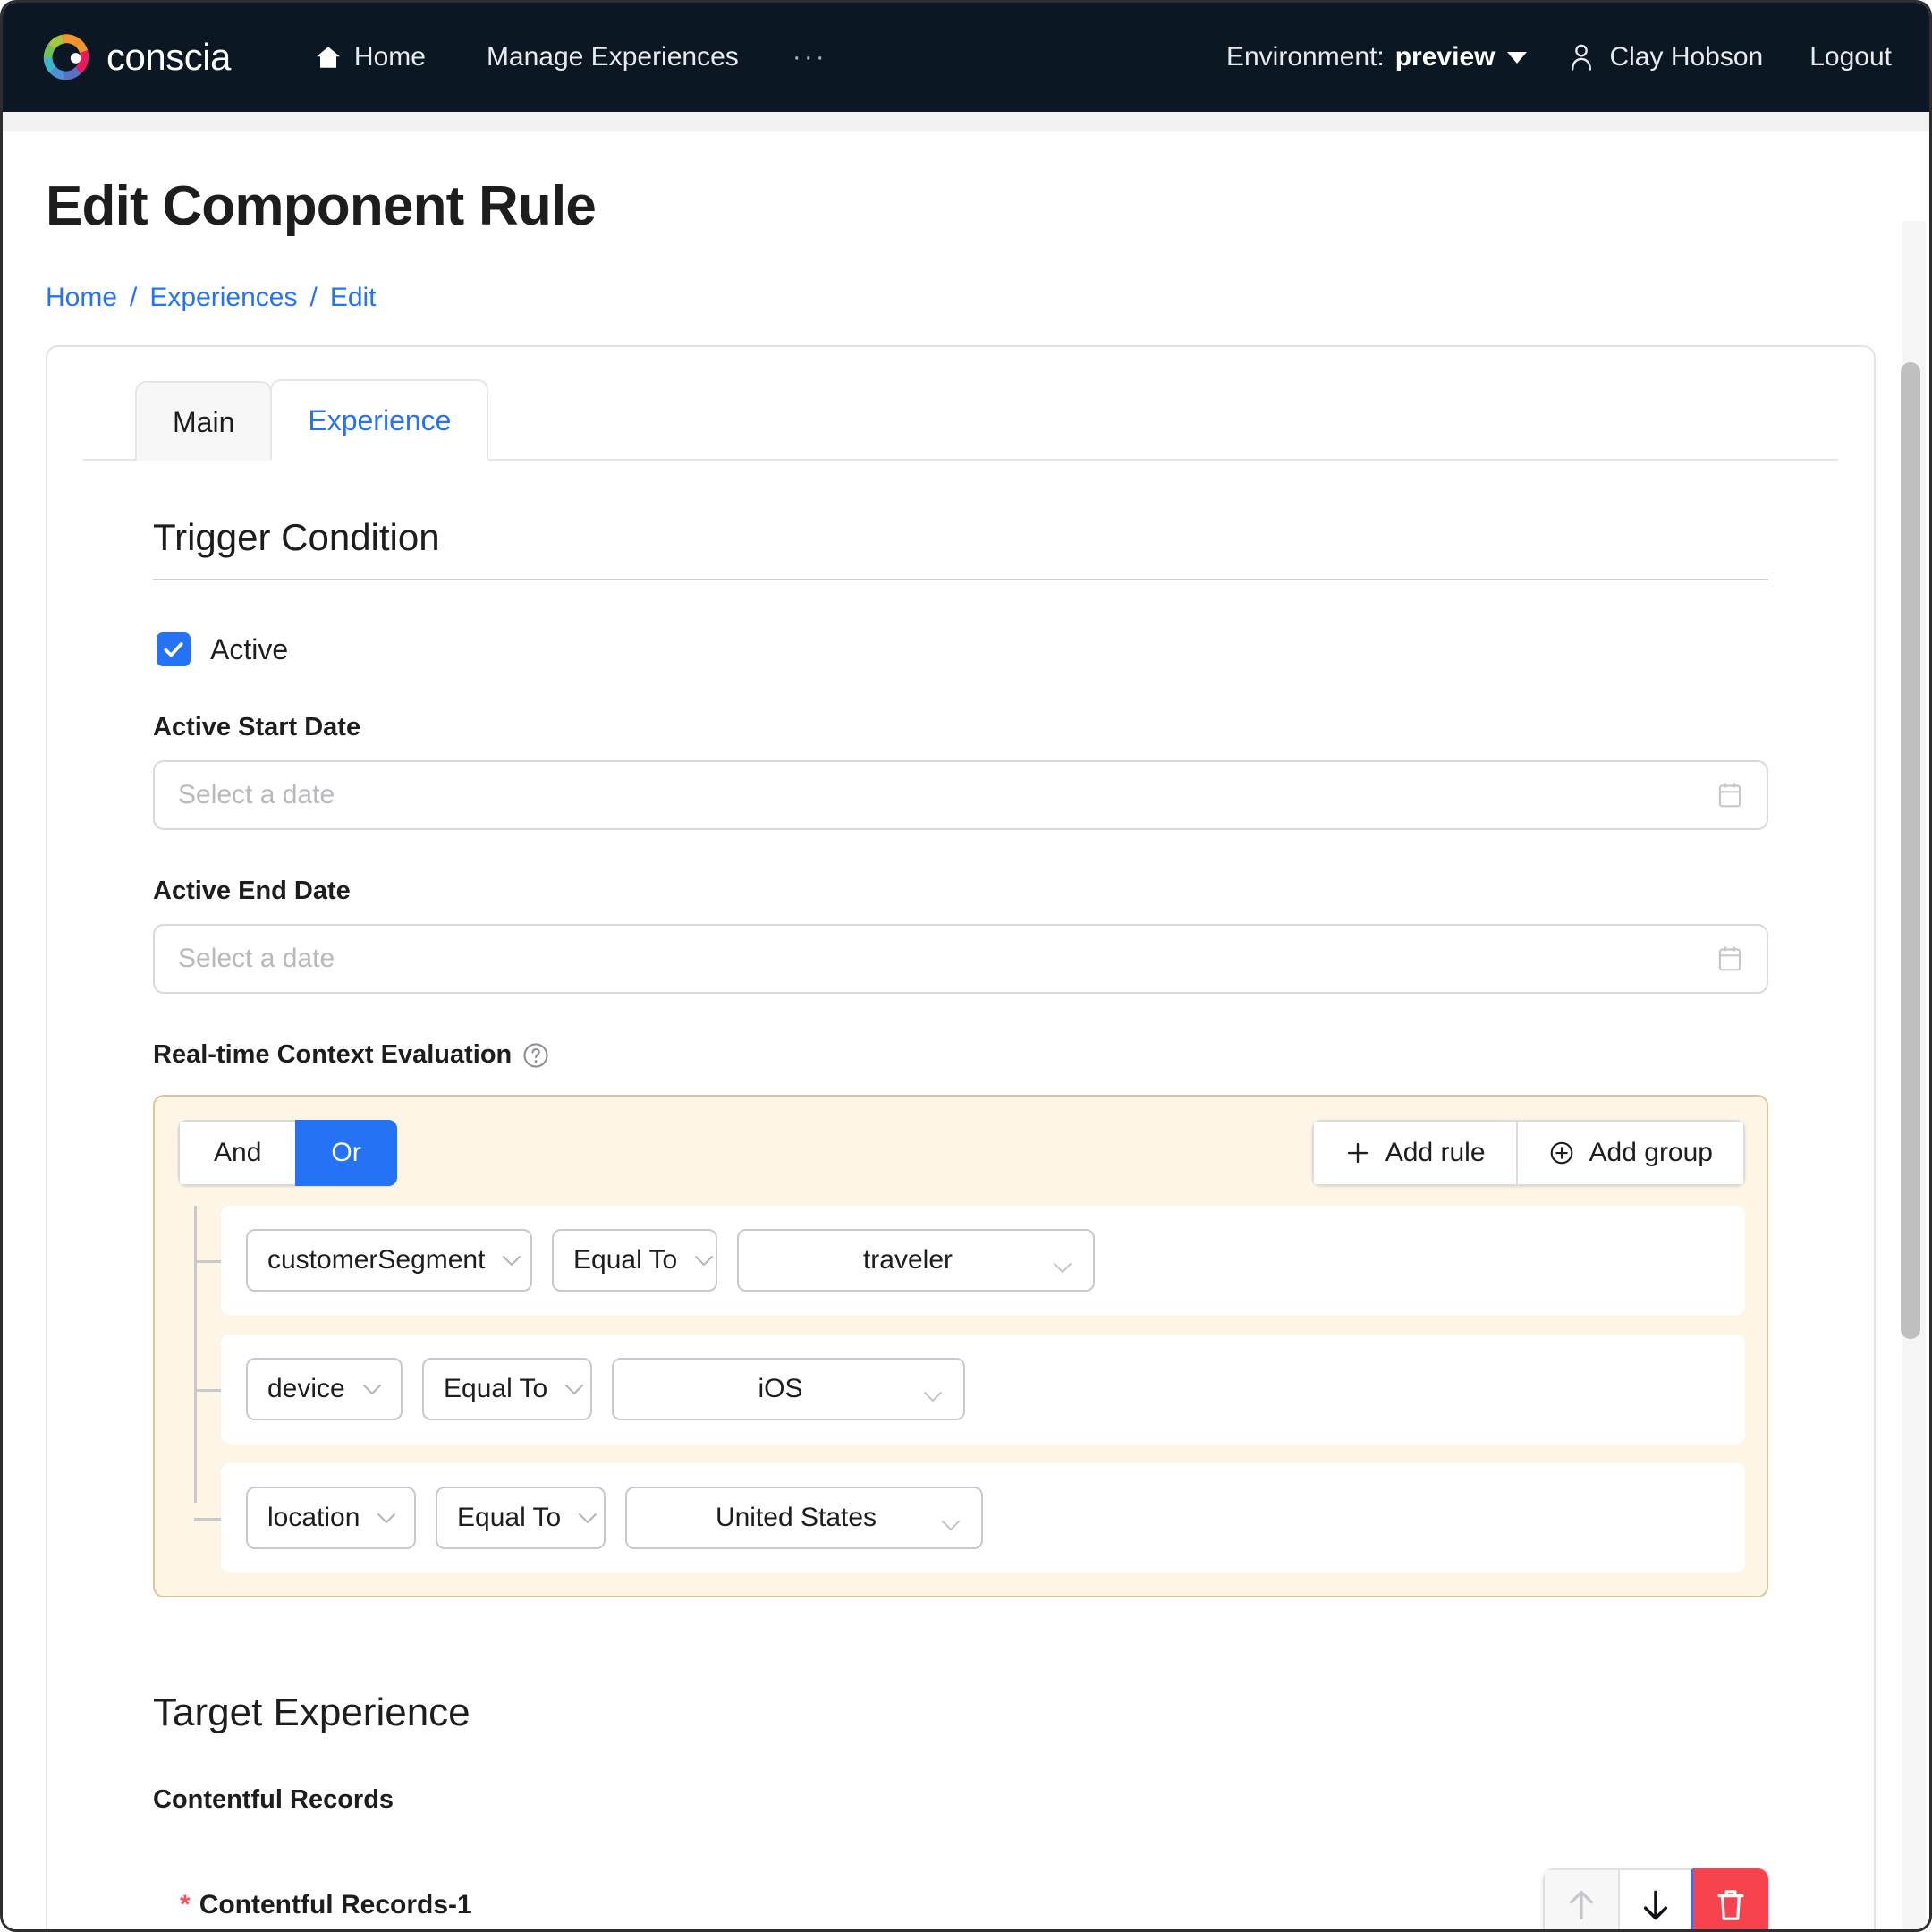 The height and width of the screenshot is (1932, 1932). What do you see at coordinates (1656, 1905) in the screenshot?
I see `arrow-down-icon` at bounding box center [1656, 1905].